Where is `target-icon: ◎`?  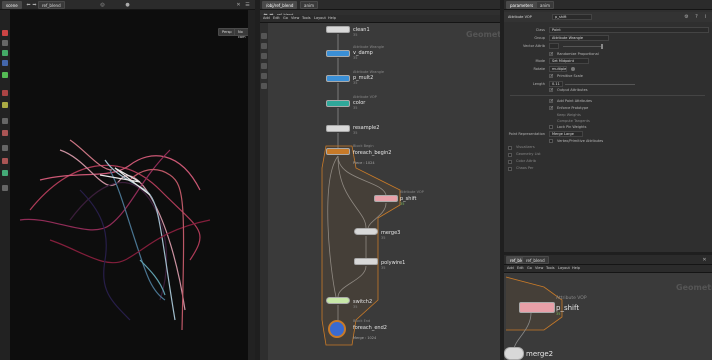 target-icon: ◎ is located at coordinates (102, 5).